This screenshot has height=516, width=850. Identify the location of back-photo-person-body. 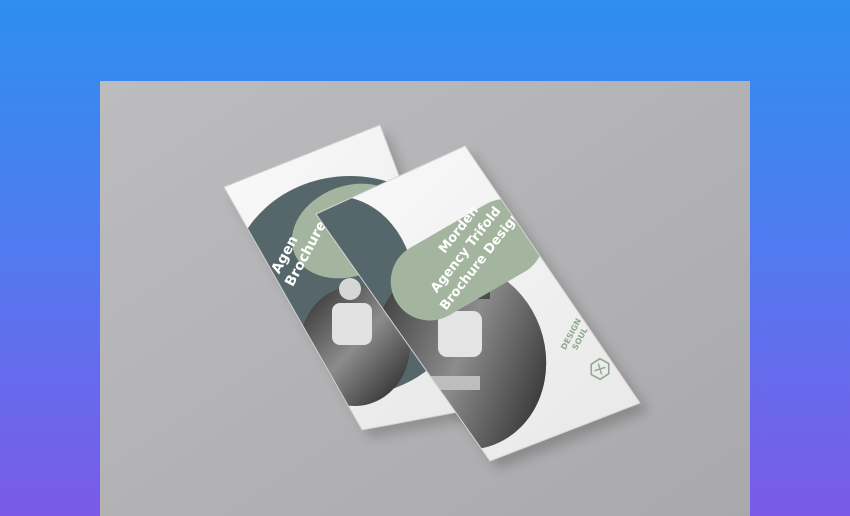
(352, 324).